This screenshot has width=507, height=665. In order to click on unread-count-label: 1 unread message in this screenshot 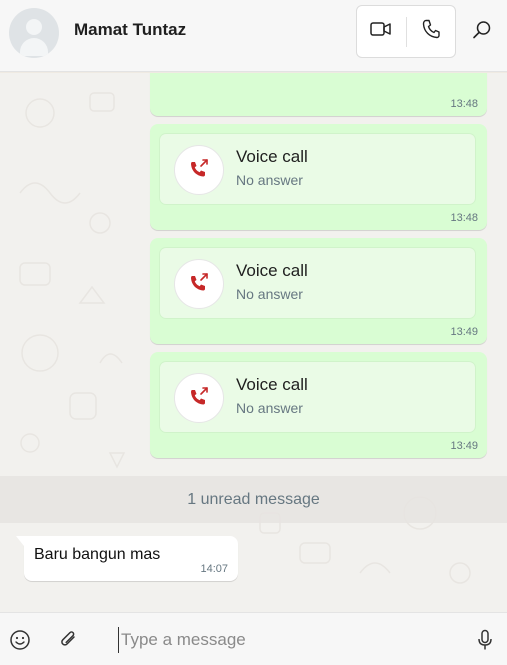, I will do `click(253, 499)`.